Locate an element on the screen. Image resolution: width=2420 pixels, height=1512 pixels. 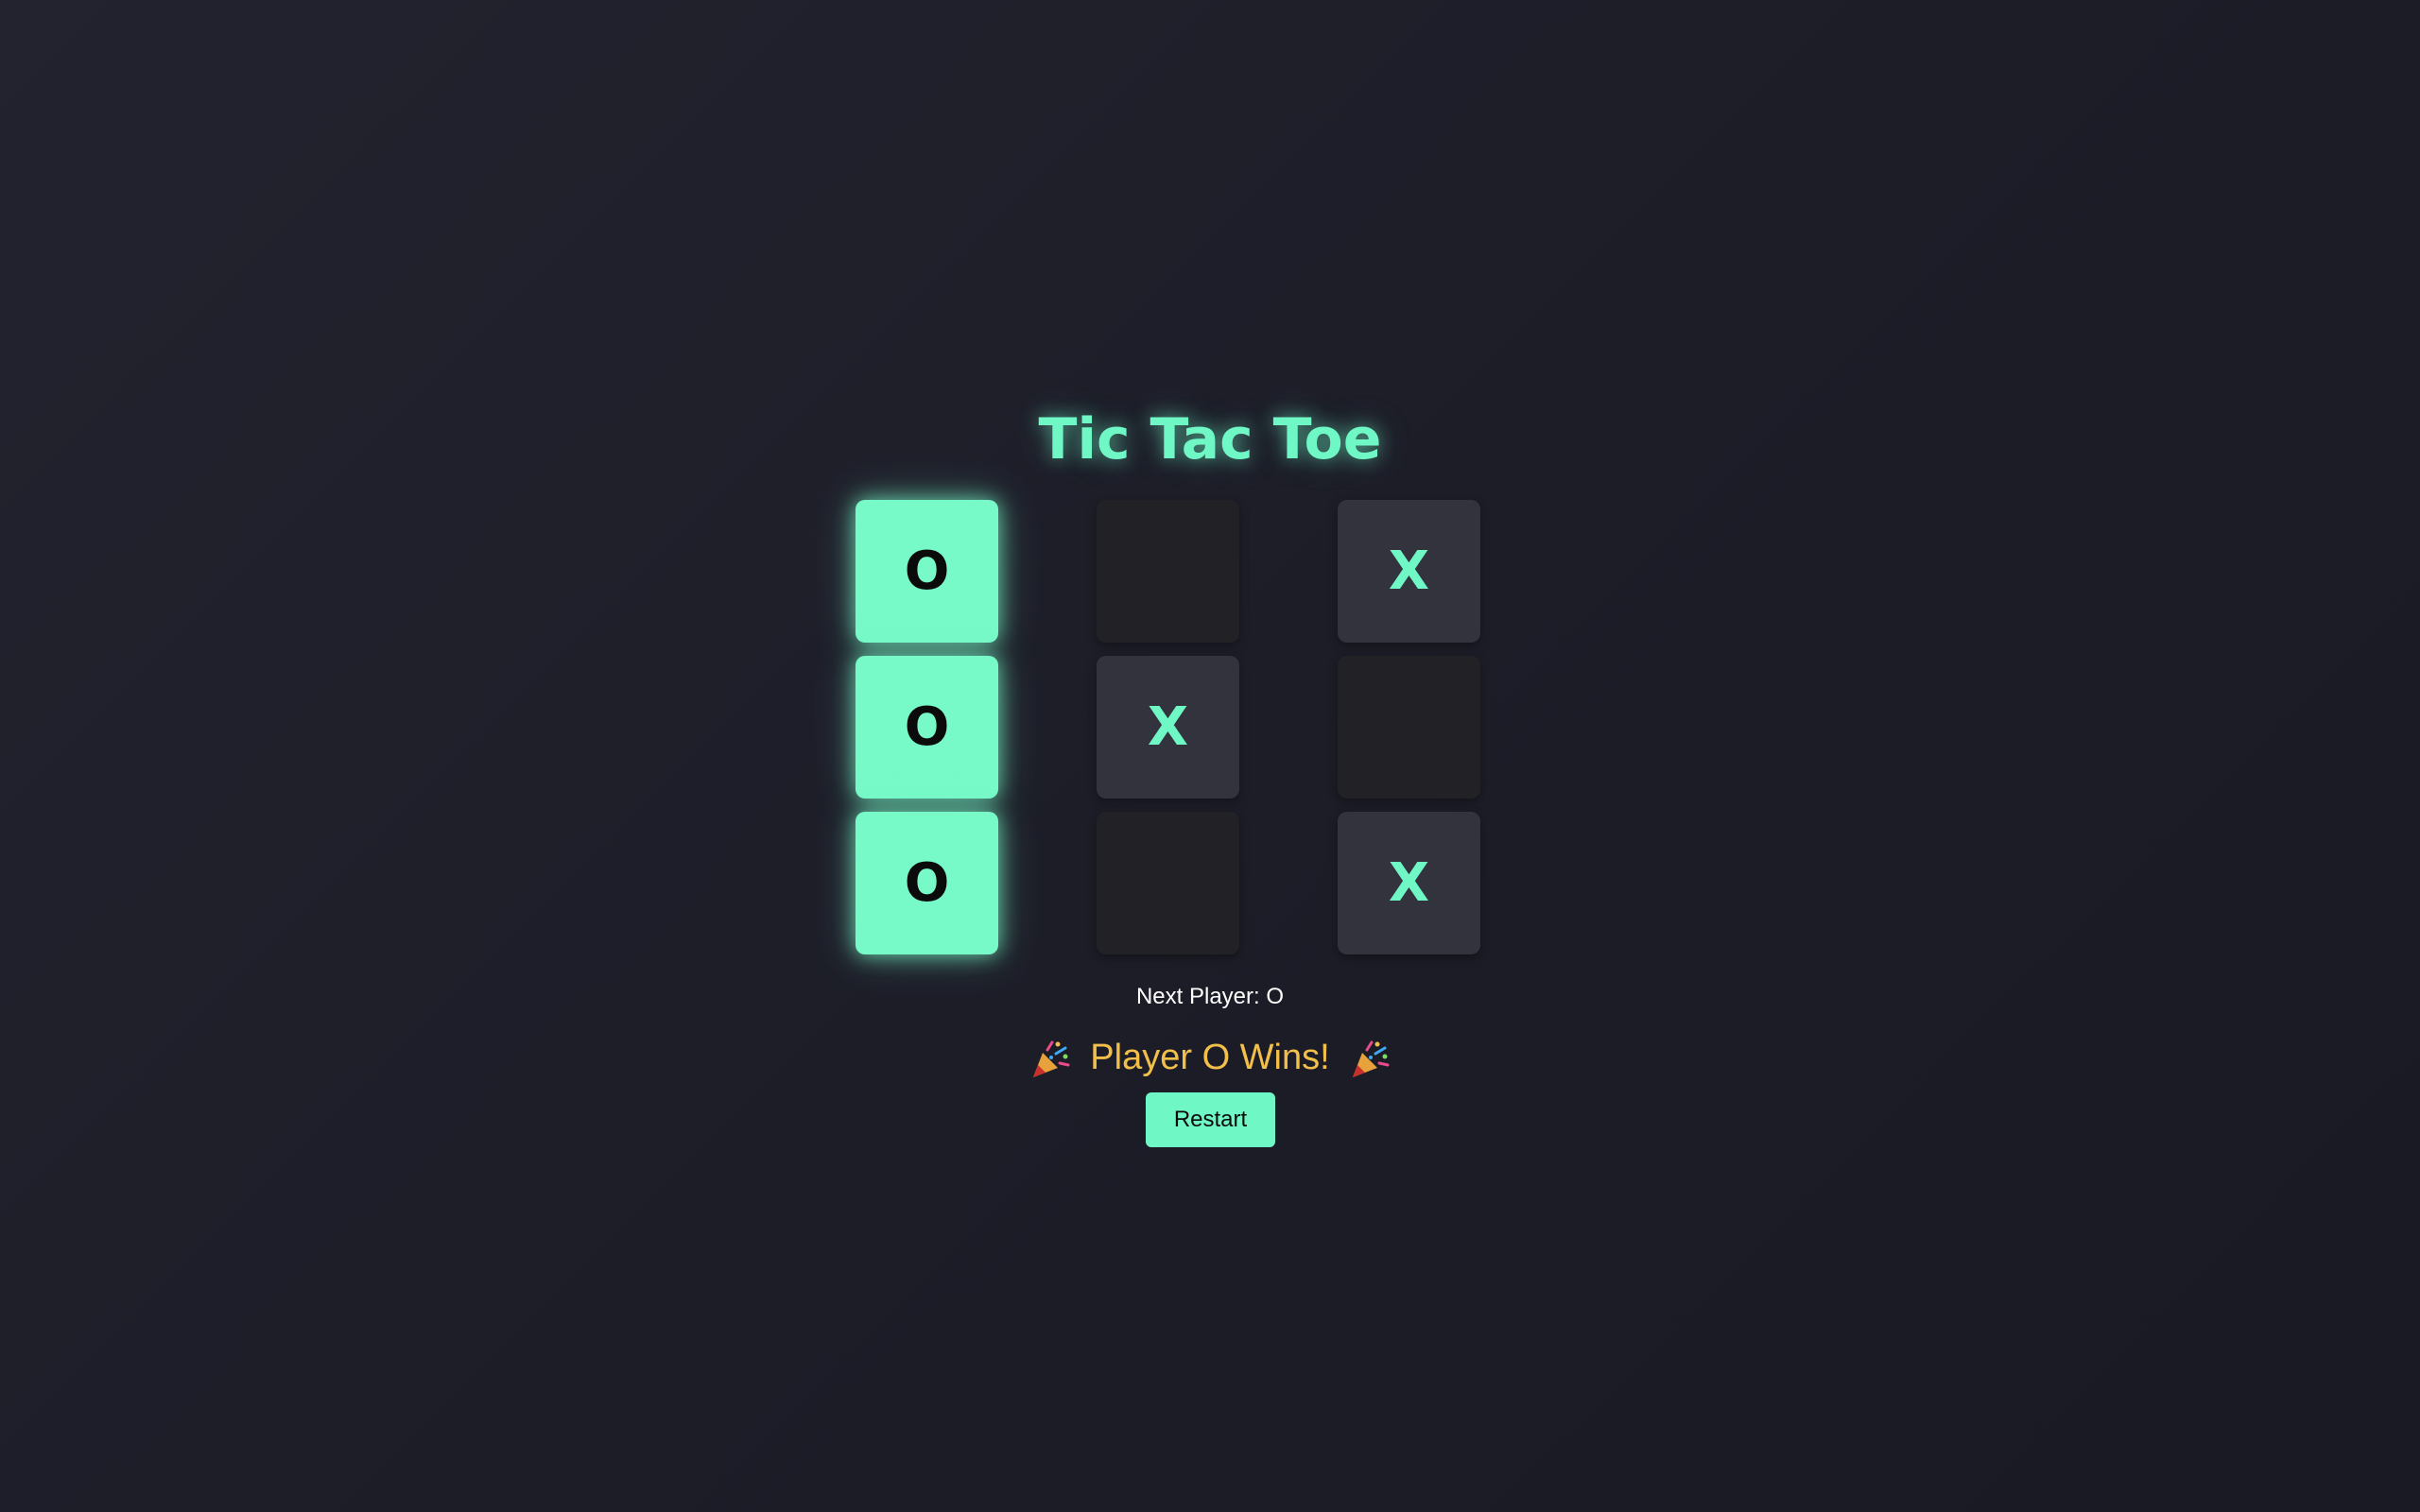
game-board: O X O X O X is located at coordinates (1168, 727).